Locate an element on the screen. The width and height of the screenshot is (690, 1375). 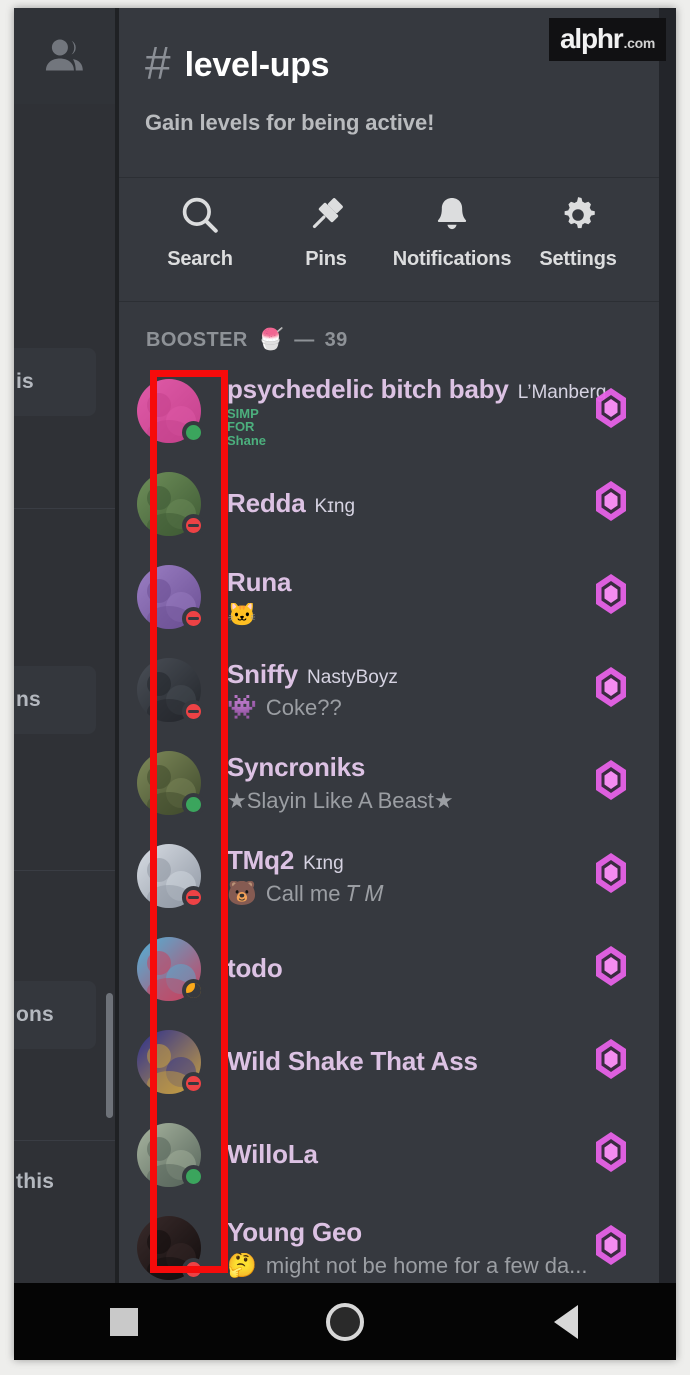
notifications-button: Notifications is located at coordinates (452, 231).